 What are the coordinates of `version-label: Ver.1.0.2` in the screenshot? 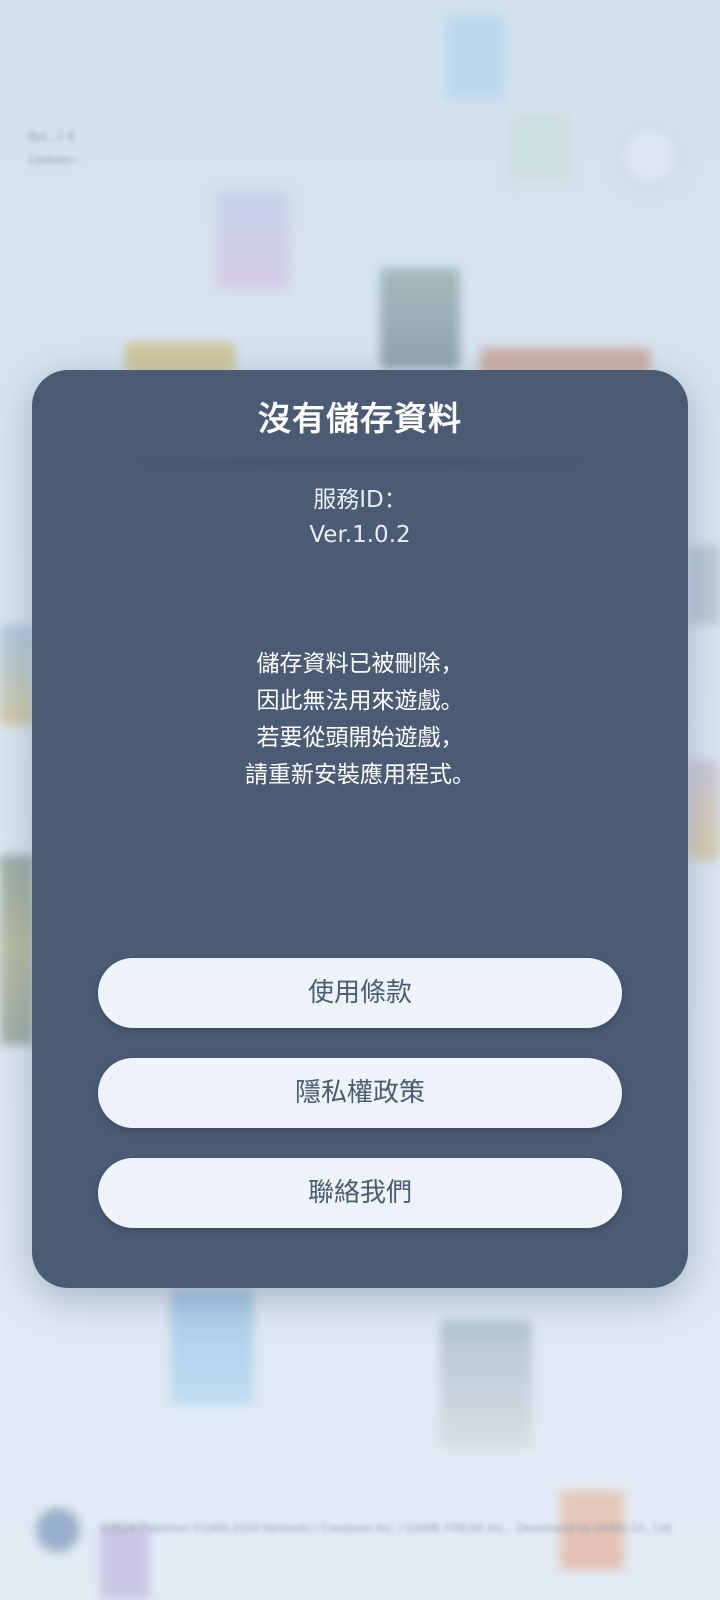 It's located at (360, 535).